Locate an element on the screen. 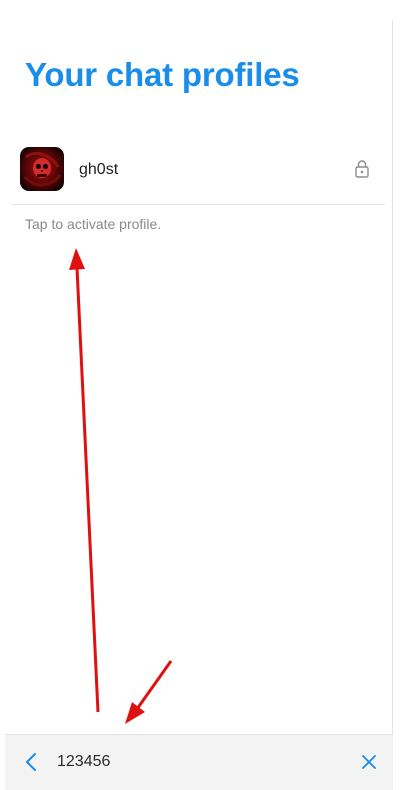 The height and width of the screenshot is (790, 400). screen-edge-divider is located at coordinates (392, 405).